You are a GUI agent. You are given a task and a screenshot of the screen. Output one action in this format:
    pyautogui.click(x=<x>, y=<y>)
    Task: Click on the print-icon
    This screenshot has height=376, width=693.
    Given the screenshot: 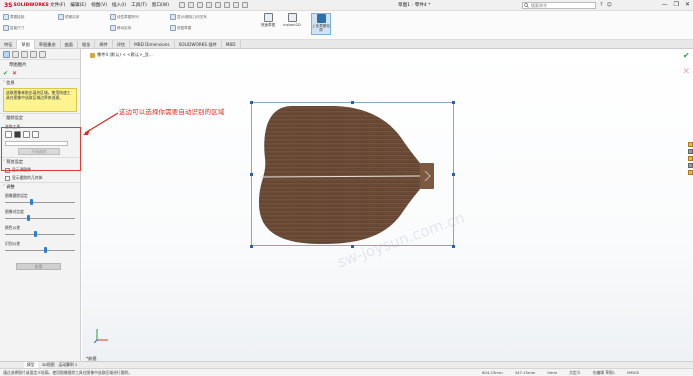 What is the action you would take?
    pyautogui.click(x=209, y=5)
    